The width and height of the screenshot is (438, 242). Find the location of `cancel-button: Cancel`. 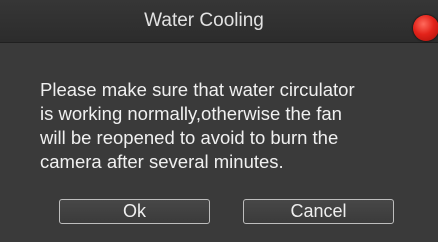

cancel-button: Cancel is located at coordinates (318, 211).